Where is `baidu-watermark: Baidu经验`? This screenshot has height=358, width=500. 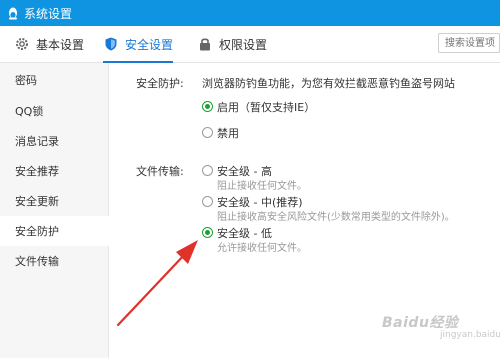
baidu-watermark: Baidu经验 is located at coordinates (420, 323).